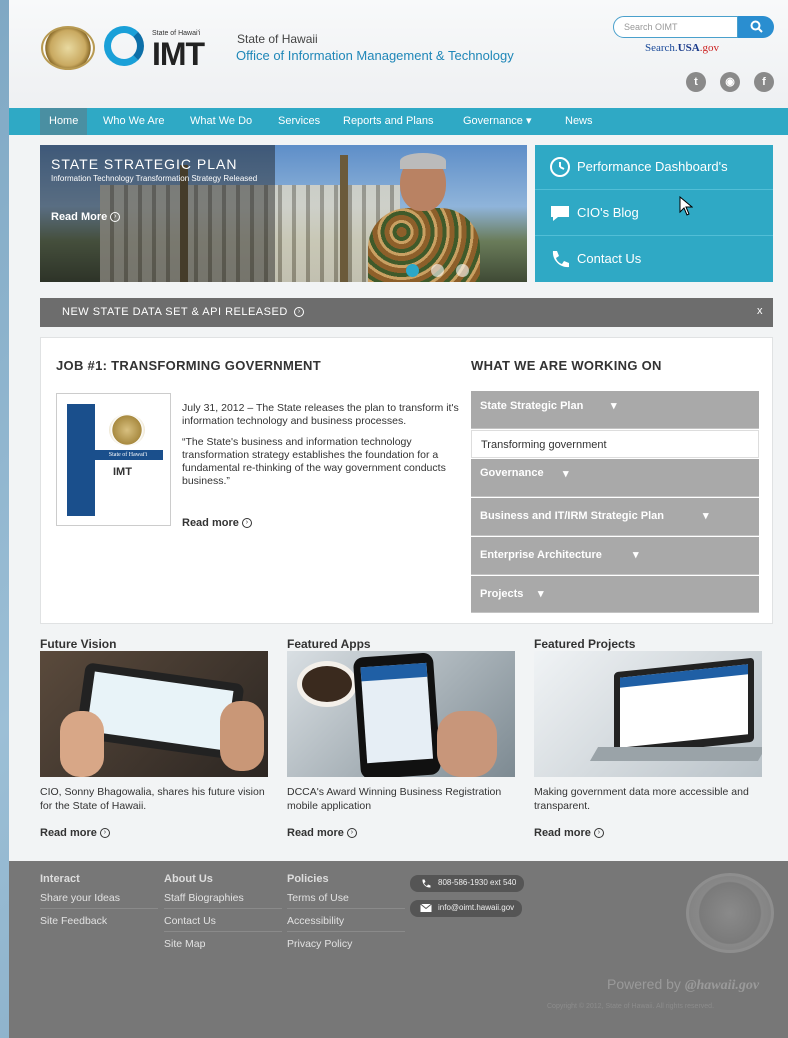  I want to click on accordion-label: Business and IT/IRM Strategic Plan, so click(572, 516).